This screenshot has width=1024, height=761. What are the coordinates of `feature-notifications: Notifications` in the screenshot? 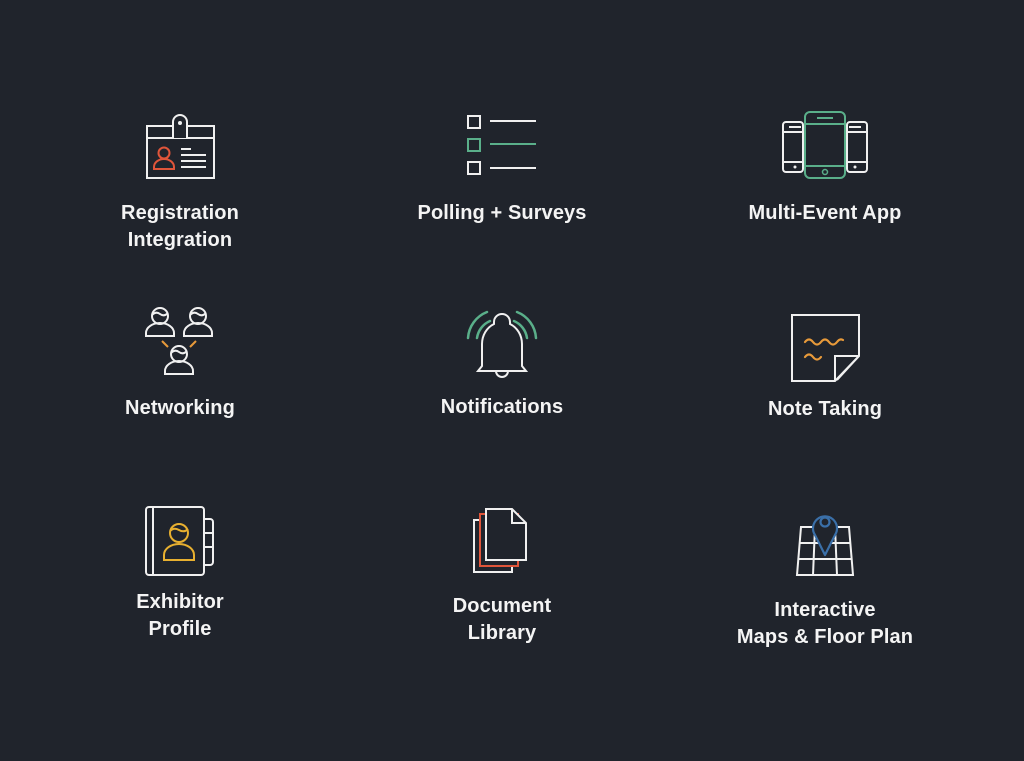 It's located at (502, 364).